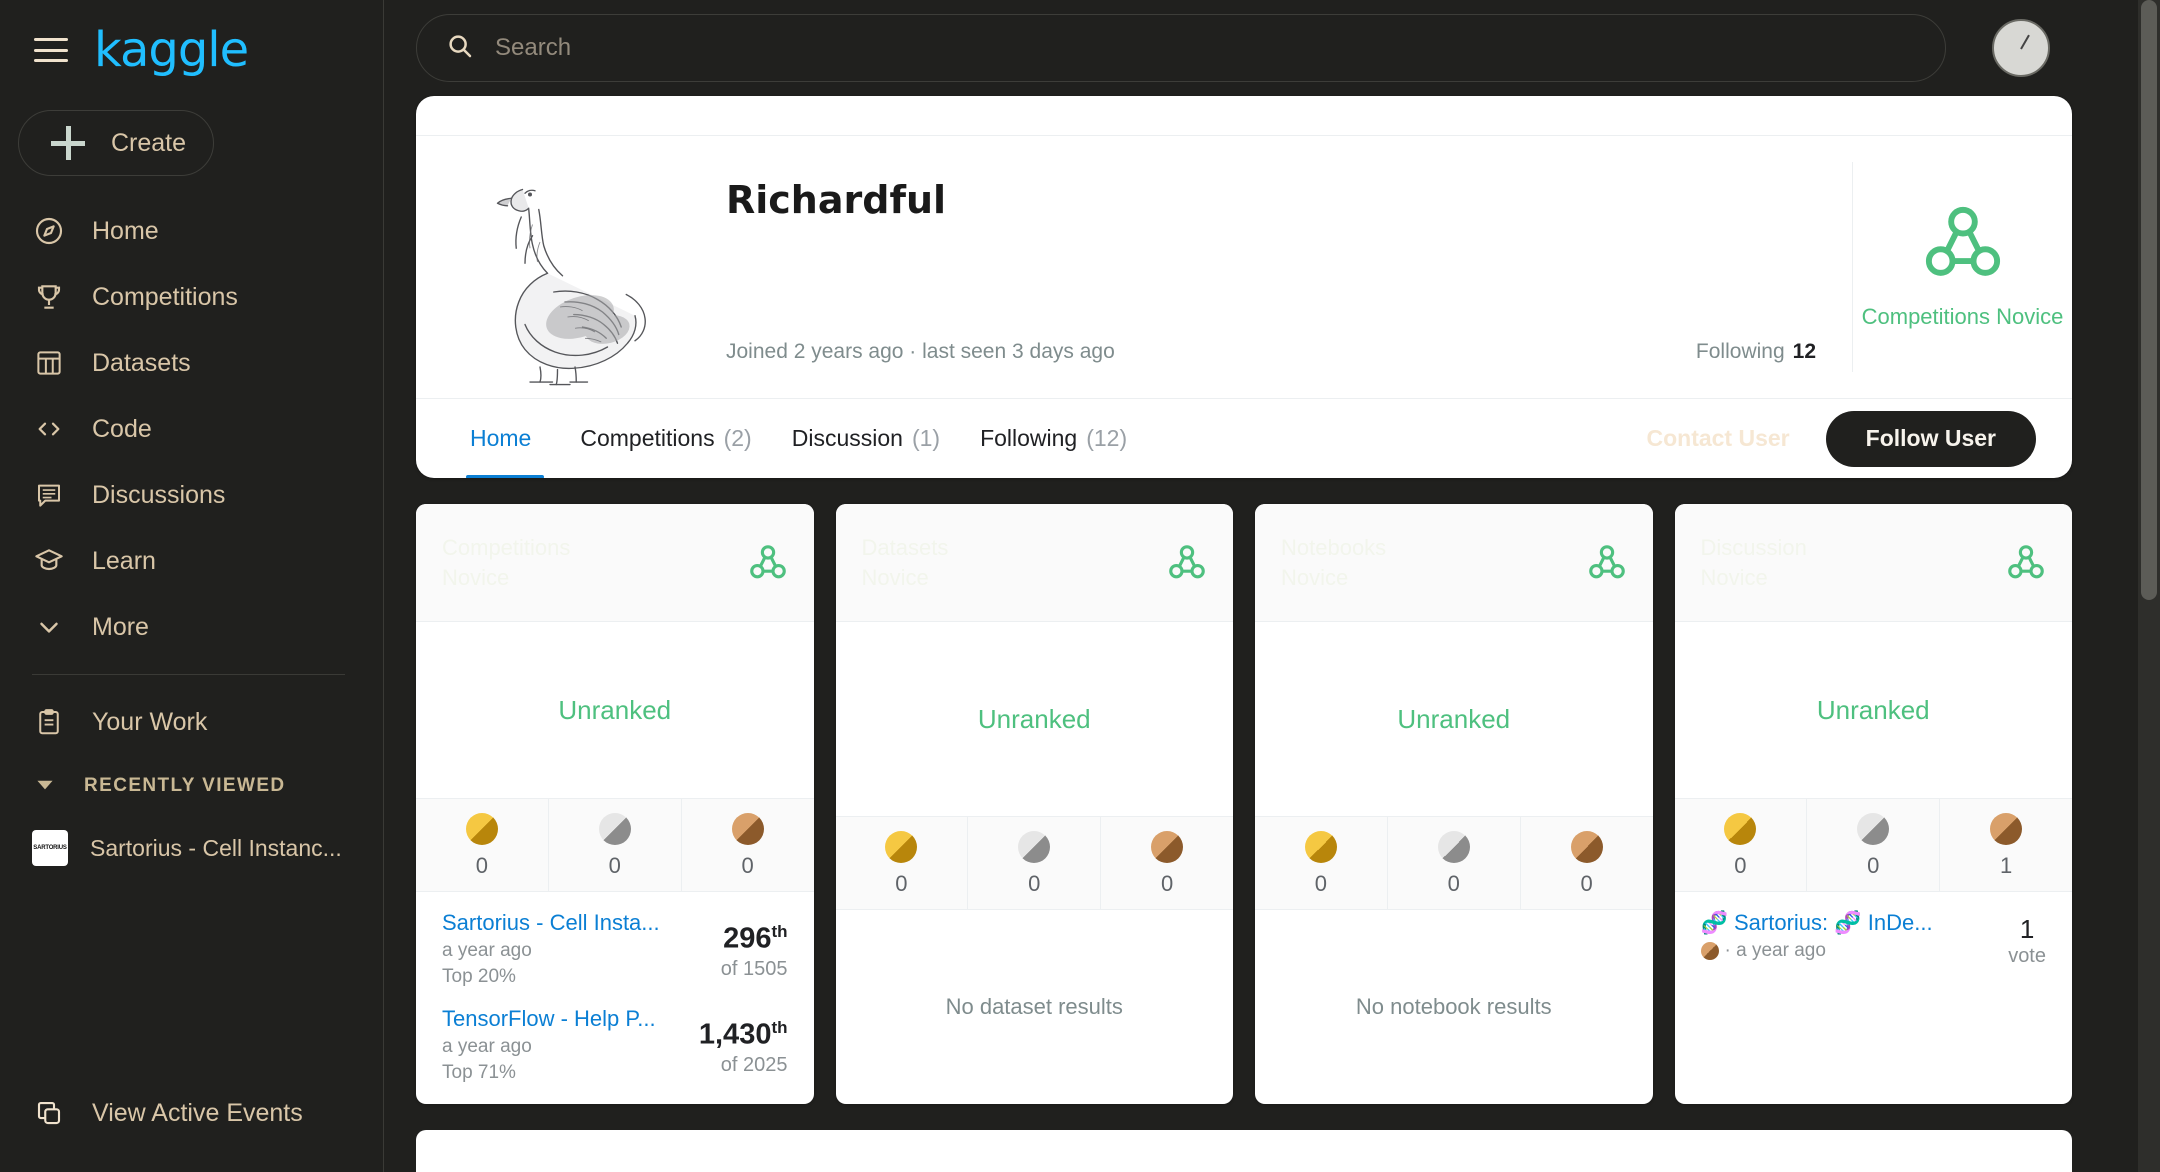 This screenshot has height=1172, width=2160. Describe the element at coordinates (1187, 561) in the screenshot. I see `datasets-tier-icon` at that location.